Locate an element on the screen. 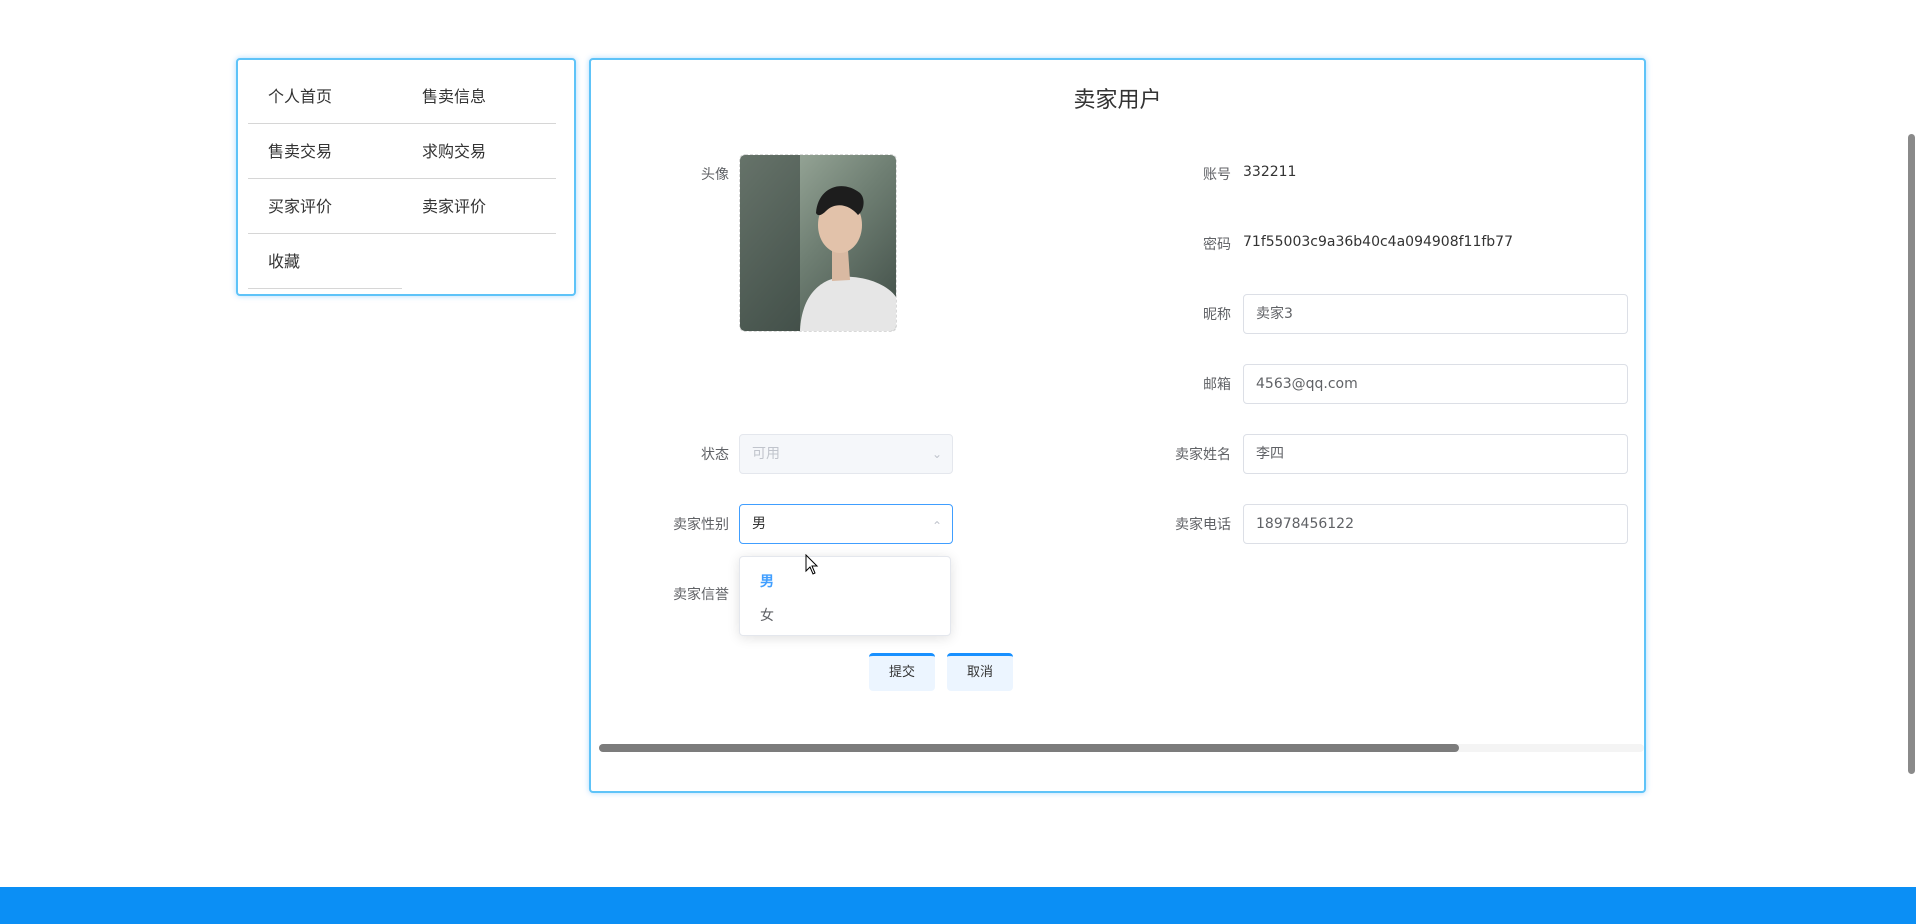 Image resolution: width=1916 pixels, height=924 pixels. password-value: 71f55003c9a36b40c4a094908f11fb77 is located at coordinates (1378, 242).